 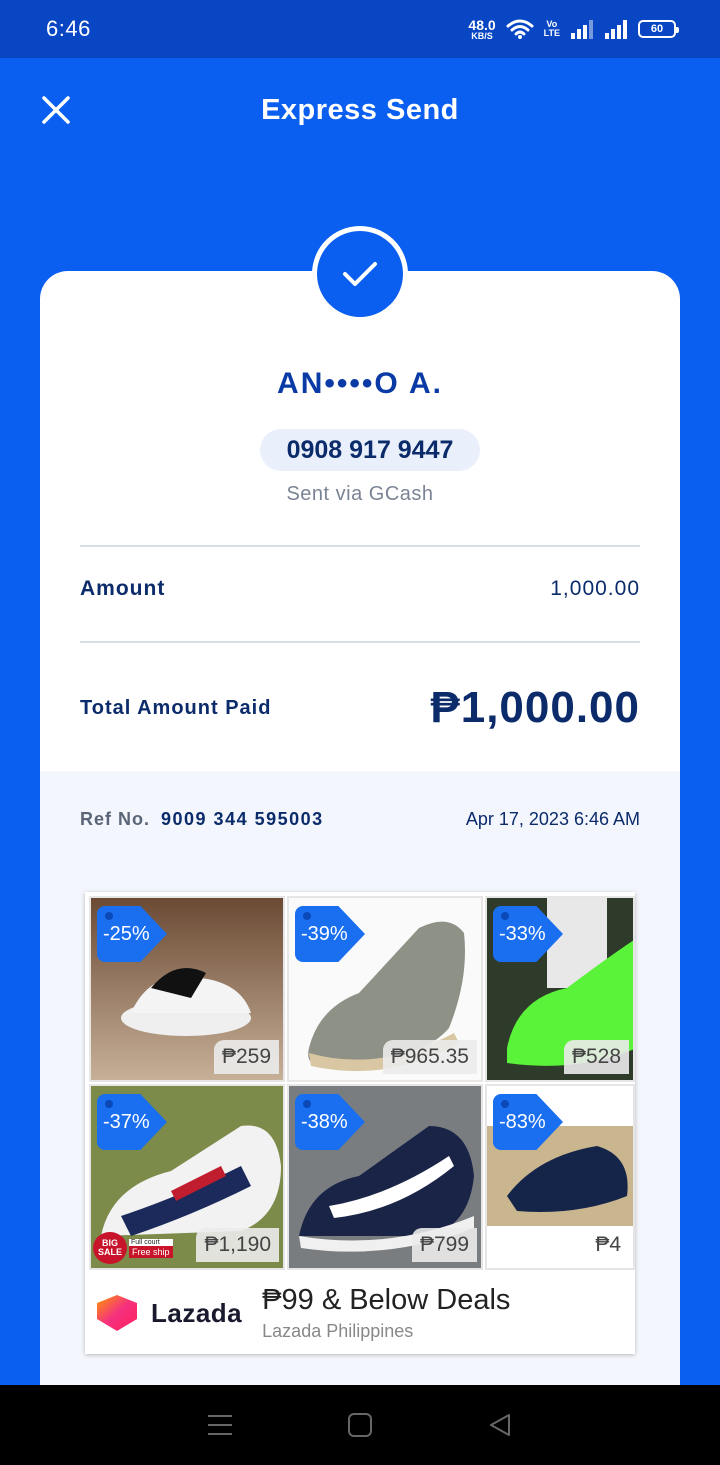 I want to click on ref-label: Ref No., so click(x=115, y=819).